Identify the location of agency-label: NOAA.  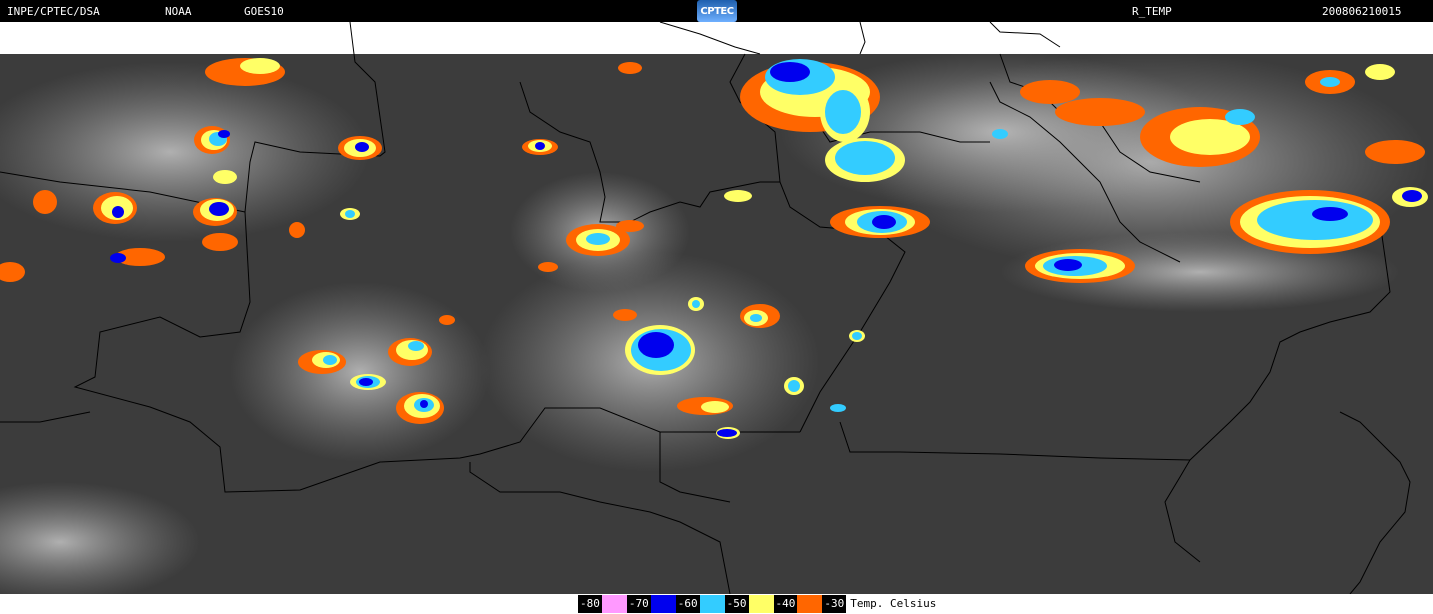
(178, 11).